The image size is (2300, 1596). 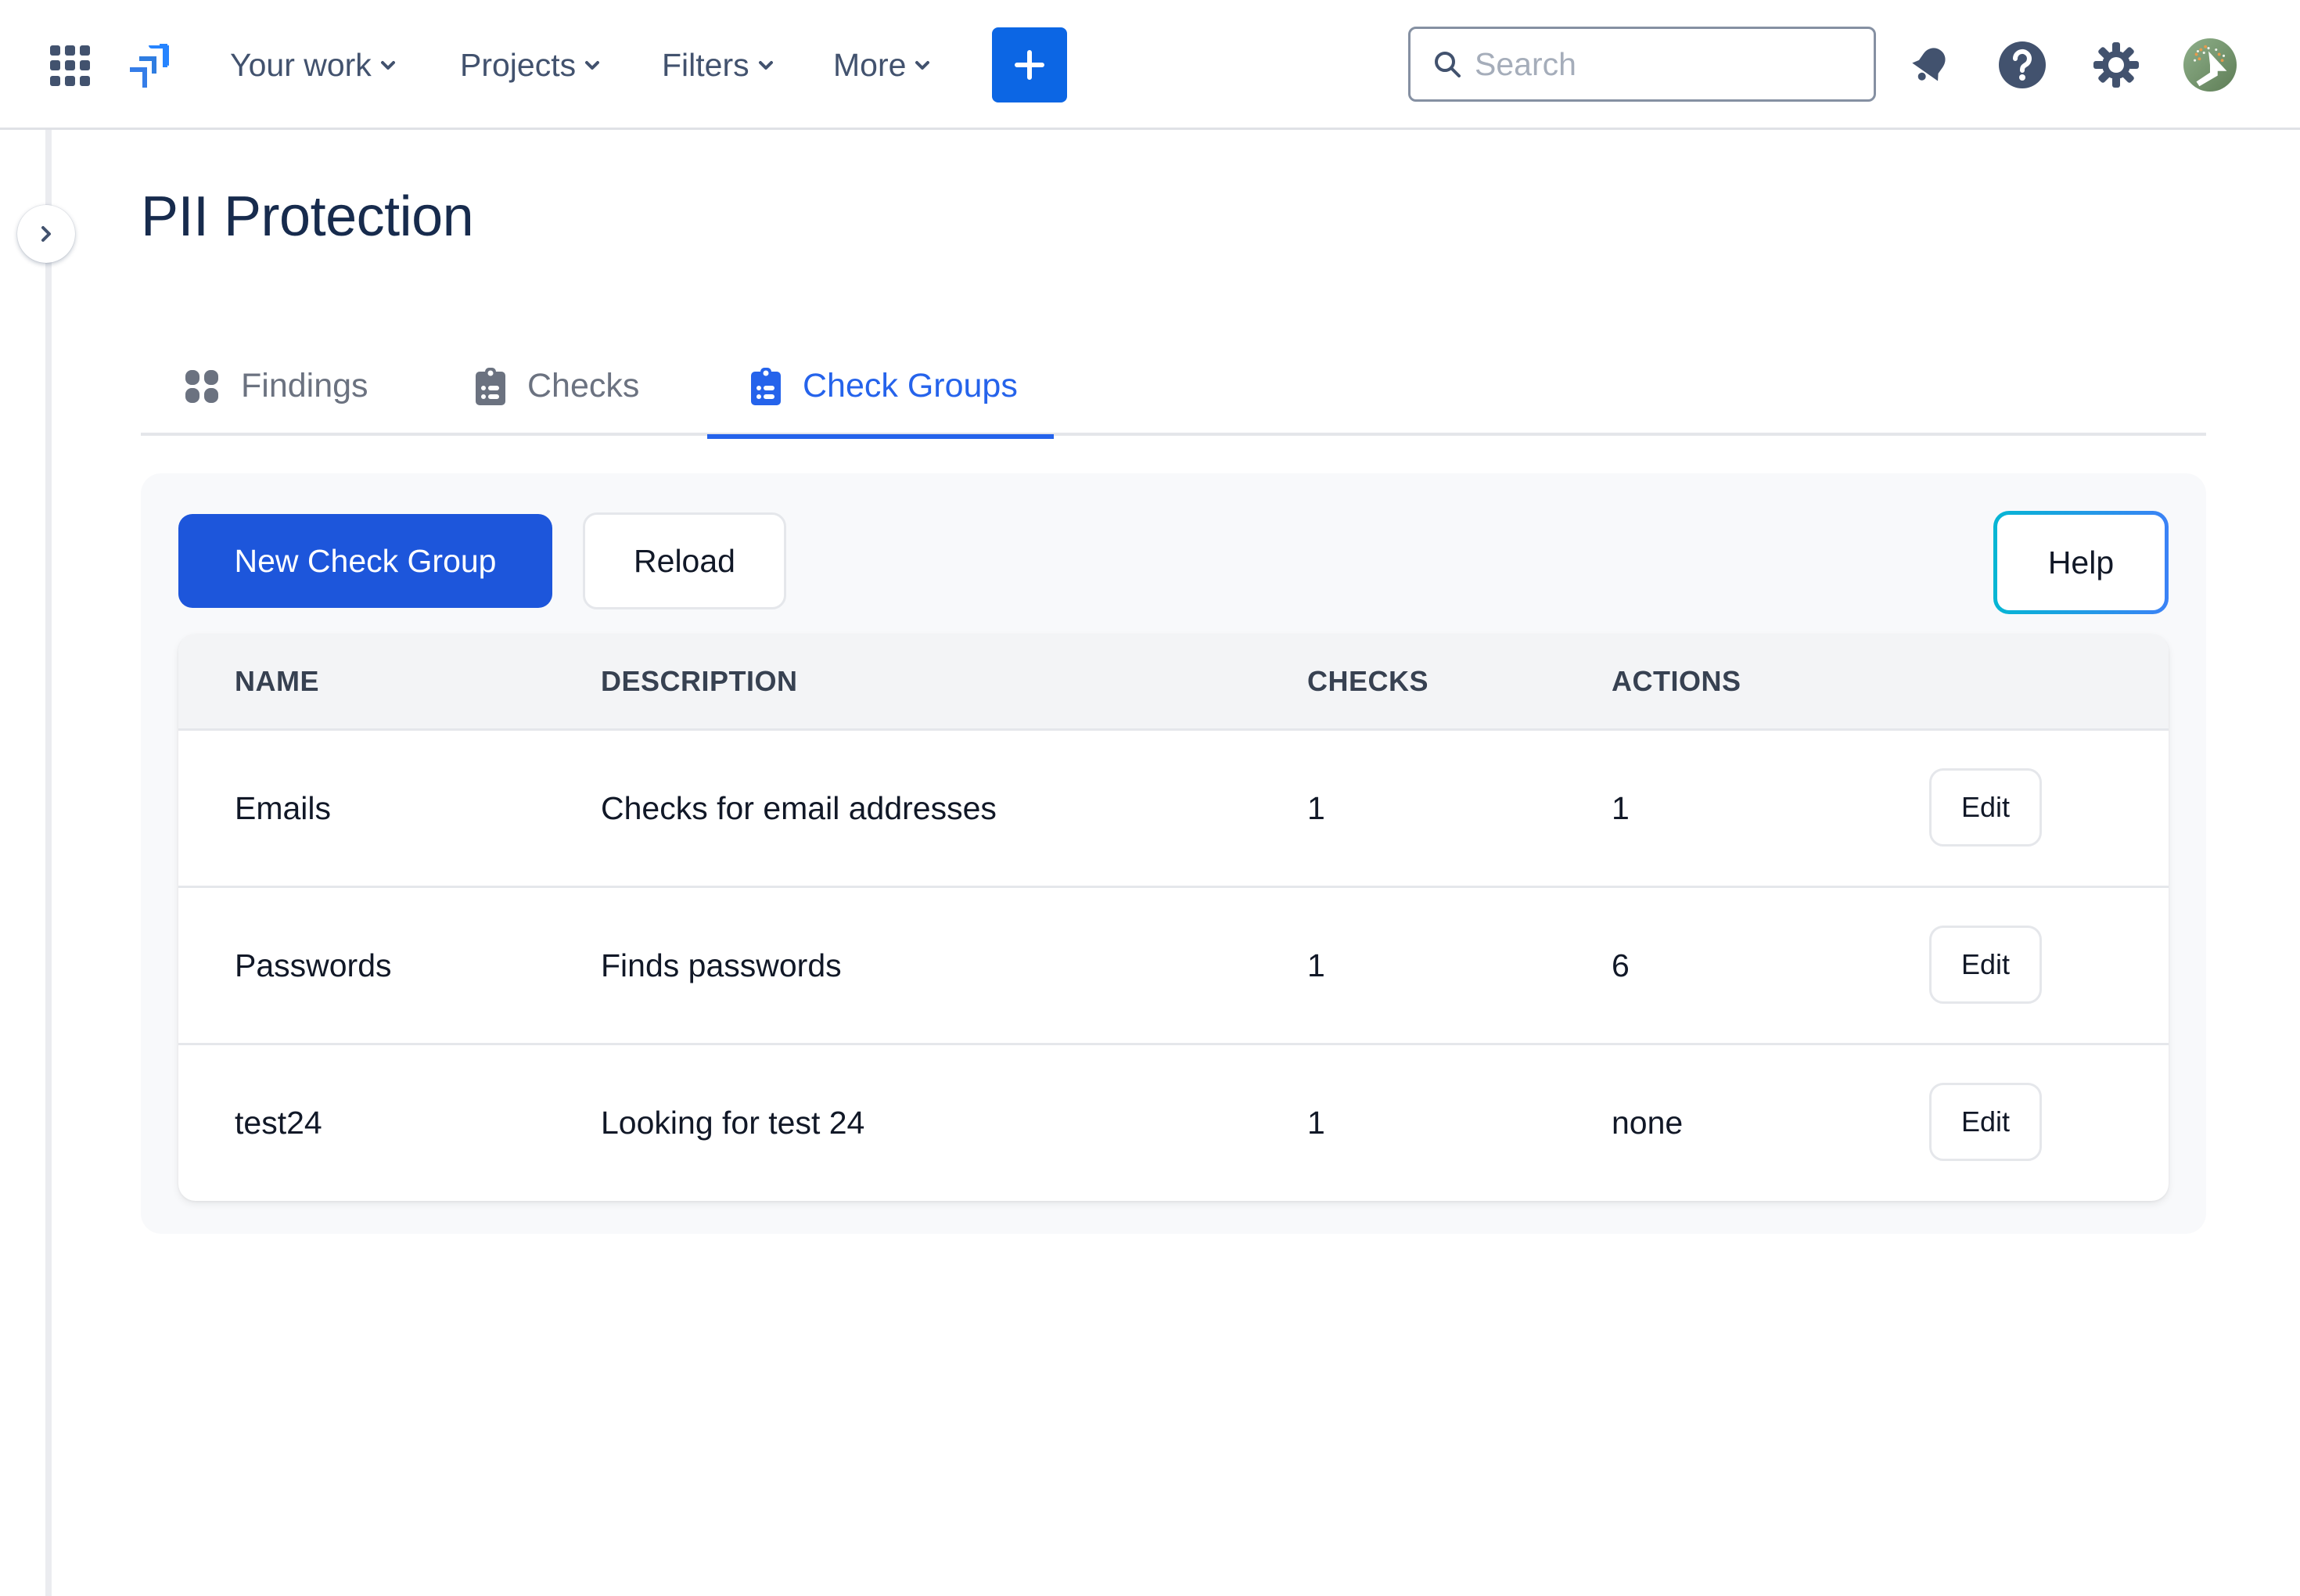 I want to click on settings-button, so click(x=2116, y=65).